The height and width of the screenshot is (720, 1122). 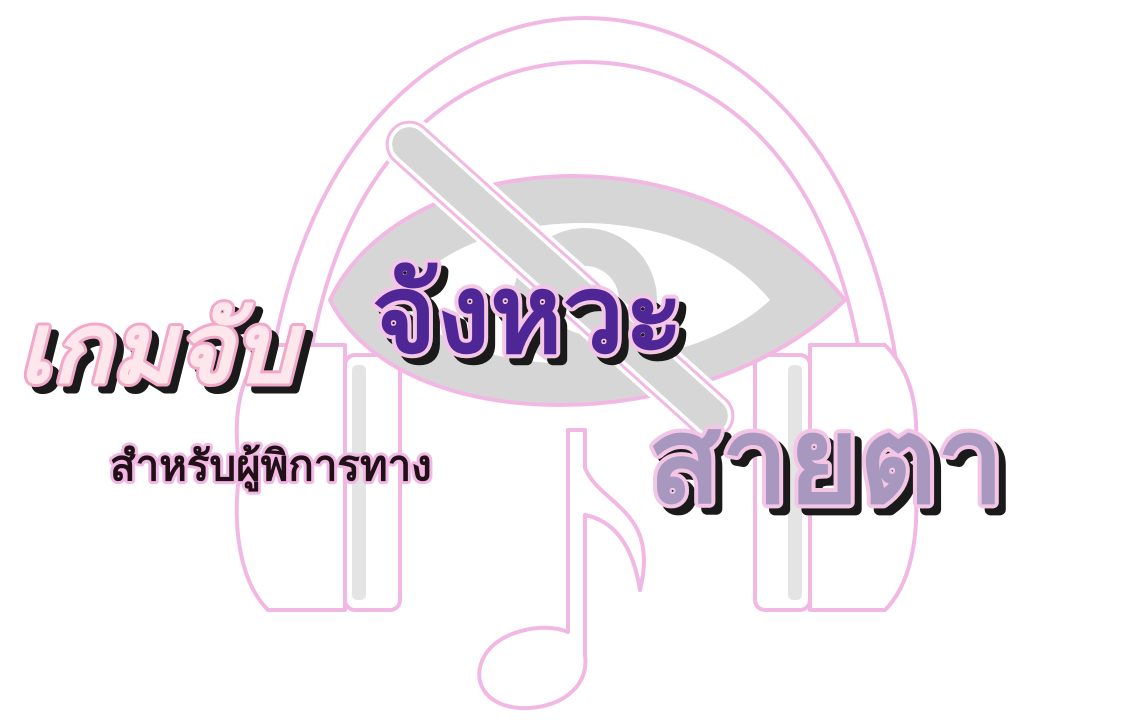 I want to click on title-line2-part1: สำหรับผู้พิการทาง, so click(x=271, y=466).